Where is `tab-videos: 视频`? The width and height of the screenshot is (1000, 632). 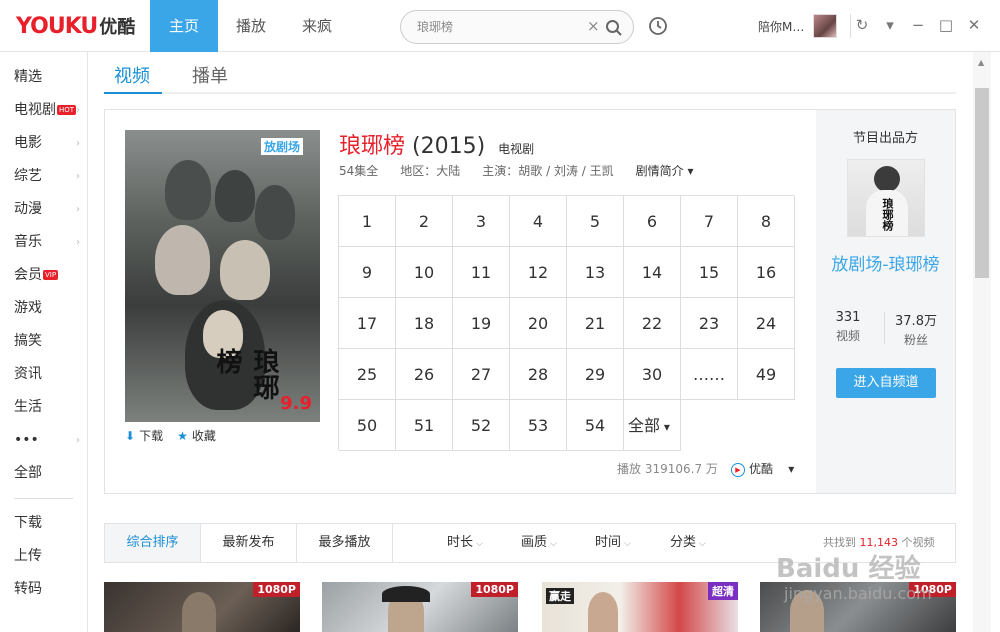
tab-videos: 视频 is located at coordinates (132, 75).